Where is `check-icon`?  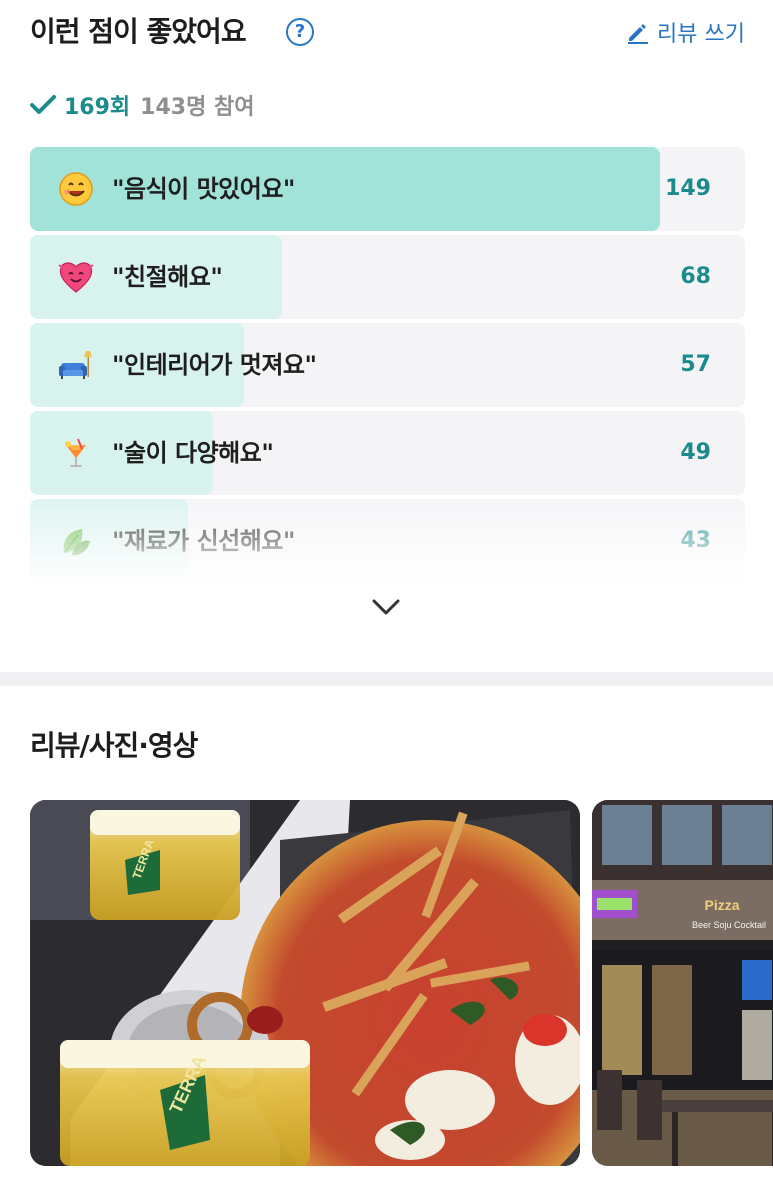
check-icon is located at coordinates (43, 104).